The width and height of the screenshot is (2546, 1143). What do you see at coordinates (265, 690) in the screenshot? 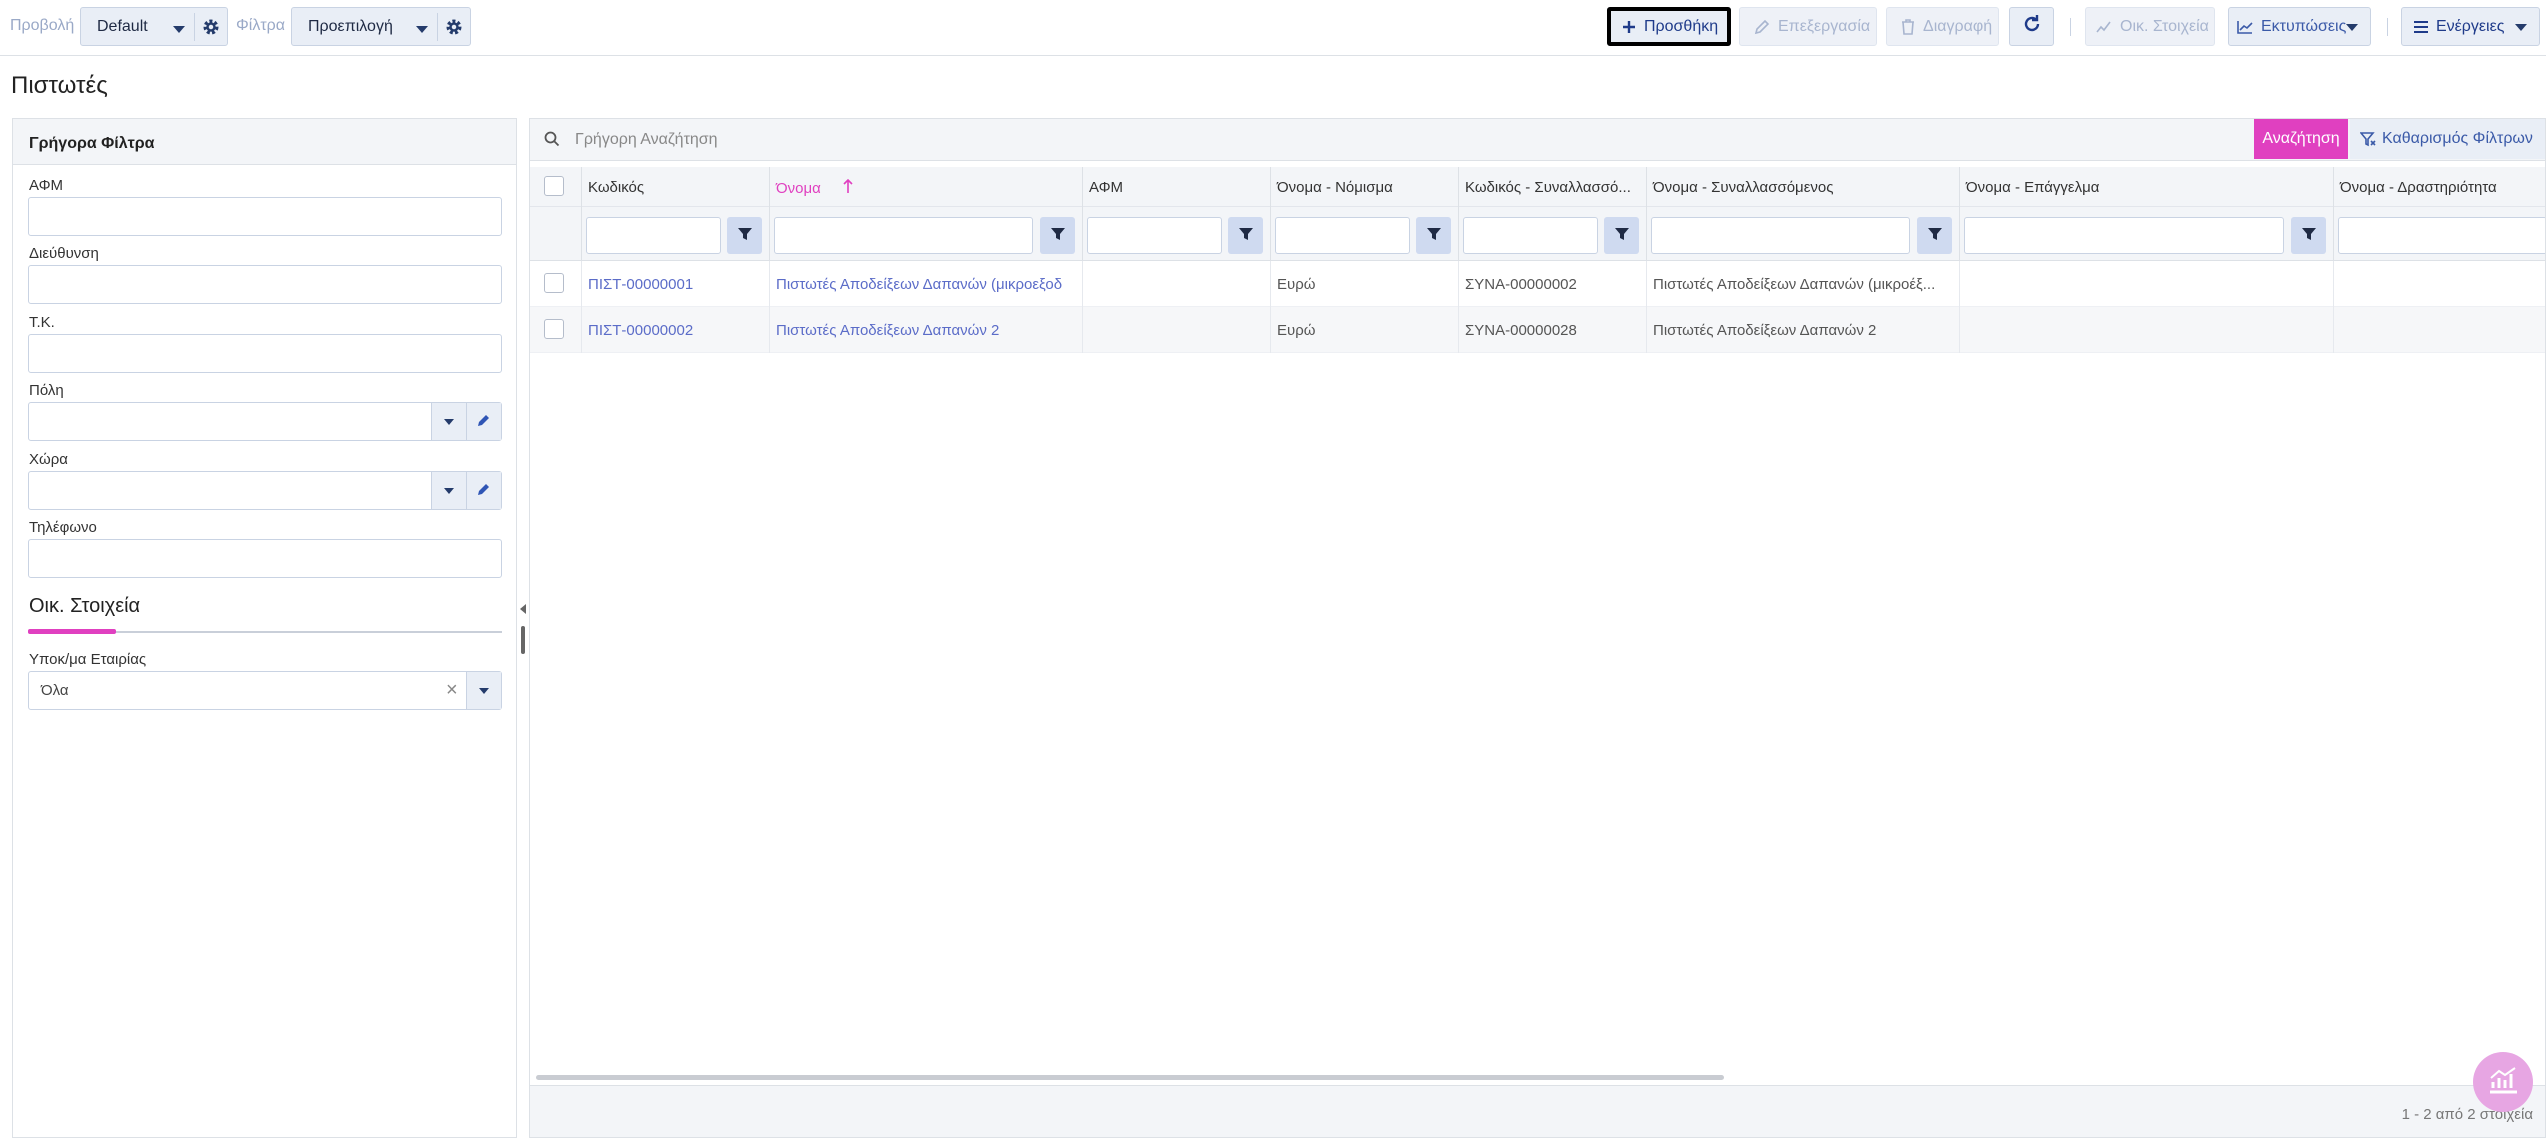
I see `company-branch-combobox: Όλα ×` at bounding box center [265, 690].